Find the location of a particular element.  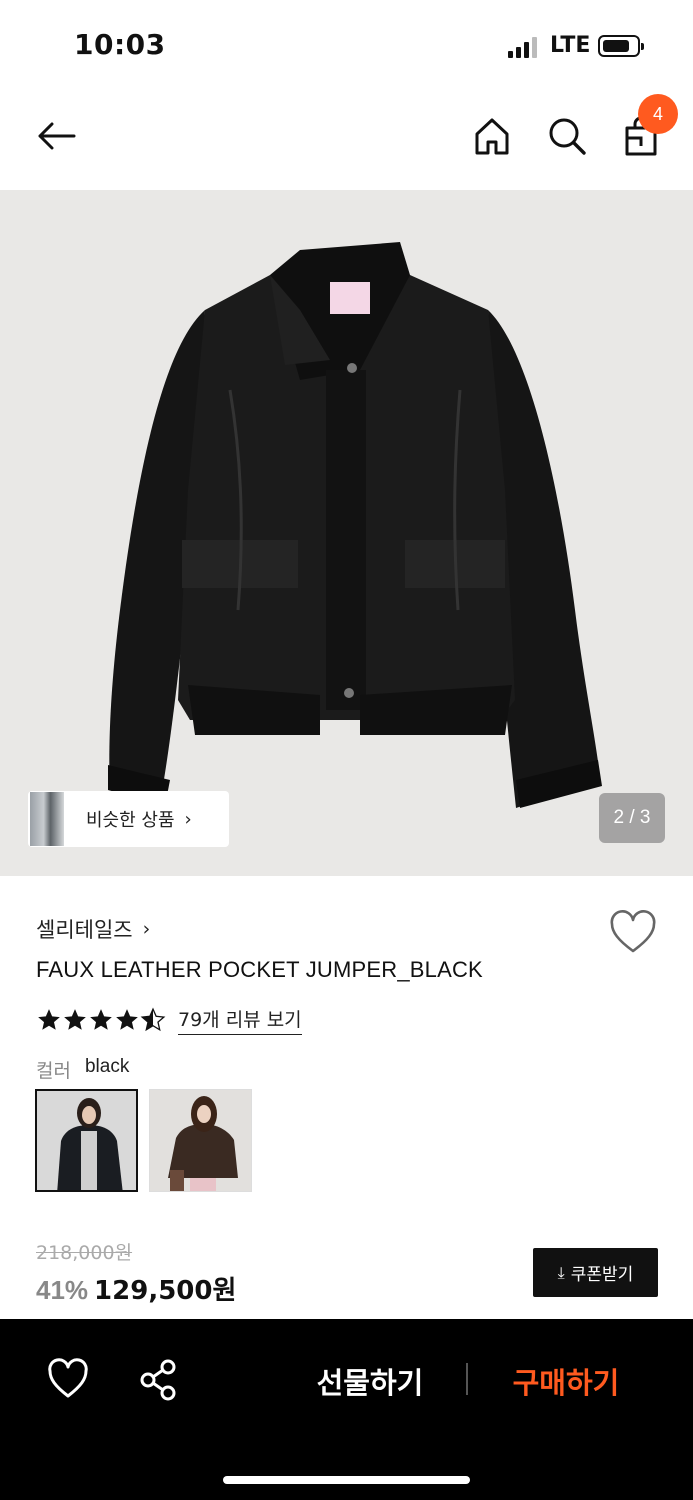

color-swatch-black is located at coordinates (86, 1140).